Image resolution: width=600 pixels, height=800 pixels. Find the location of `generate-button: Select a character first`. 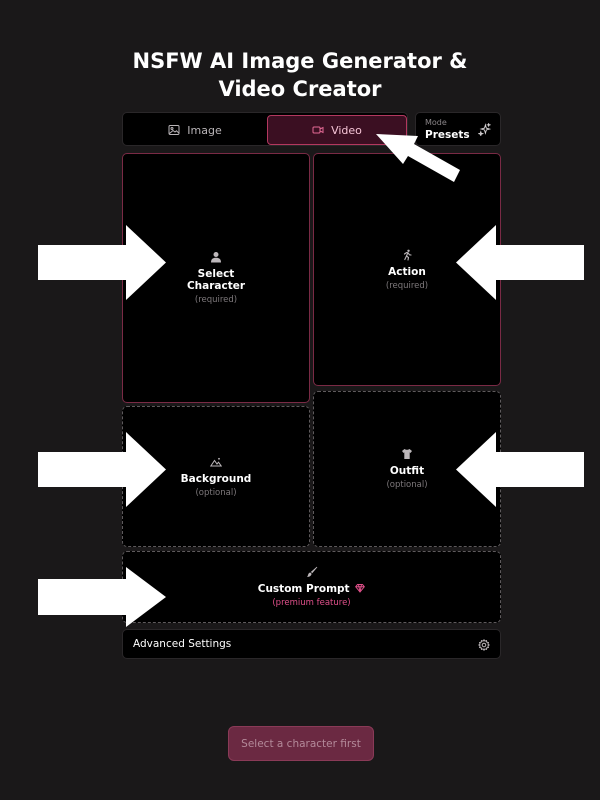

generate-button: Select a character first is located at coordinates (301, 743).